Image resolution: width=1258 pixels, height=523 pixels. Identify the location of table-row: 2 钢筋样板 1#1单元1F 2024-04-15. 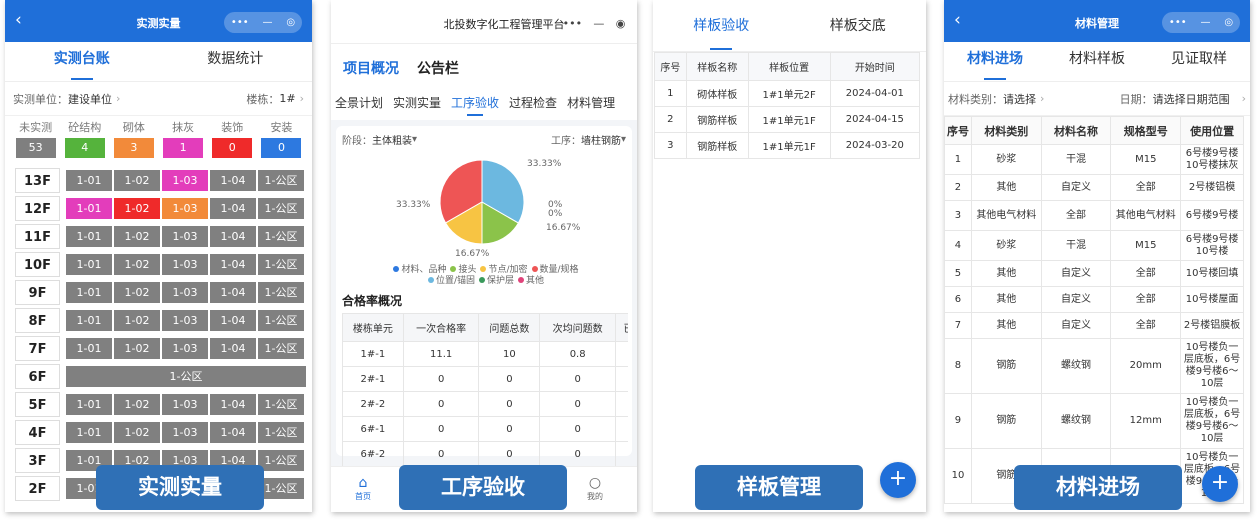
(787, 119).